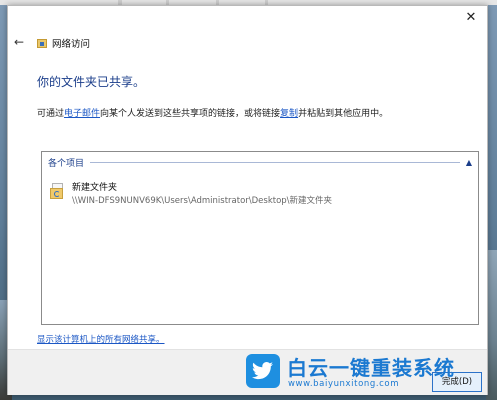 The width and height of the screenshot is (497, 400). I want to click on page-heading: 你的文件夹已共享。, so click(91, 82).